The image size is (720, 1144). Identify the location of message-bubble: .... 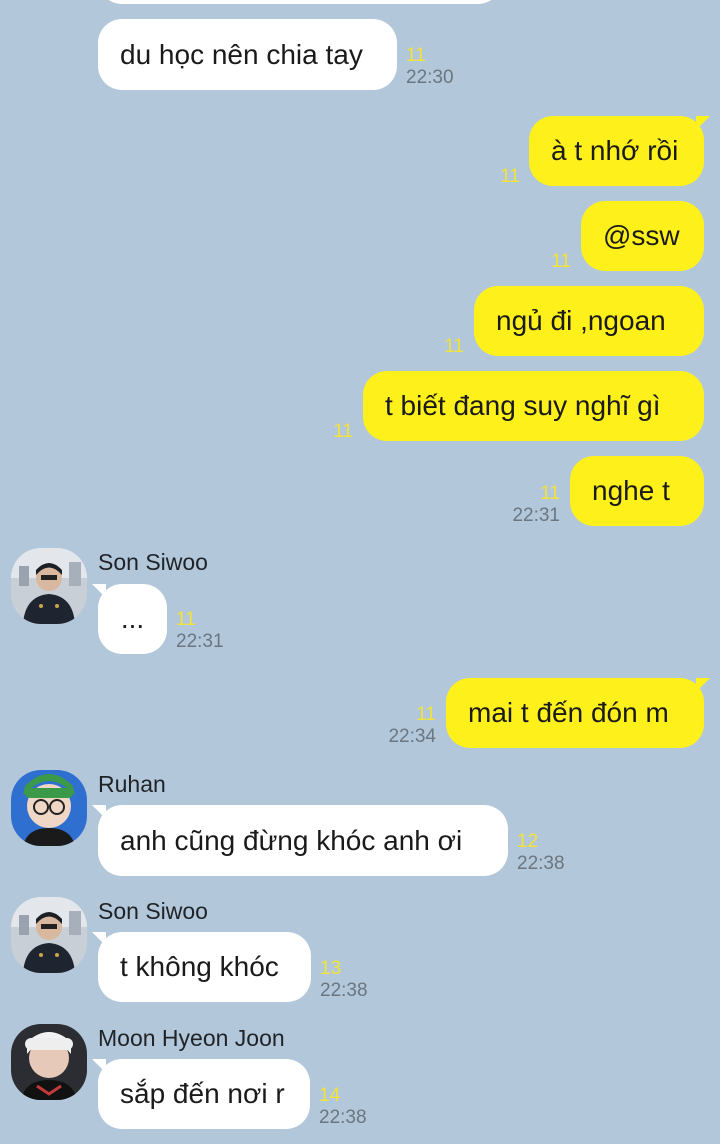
(129, 619).